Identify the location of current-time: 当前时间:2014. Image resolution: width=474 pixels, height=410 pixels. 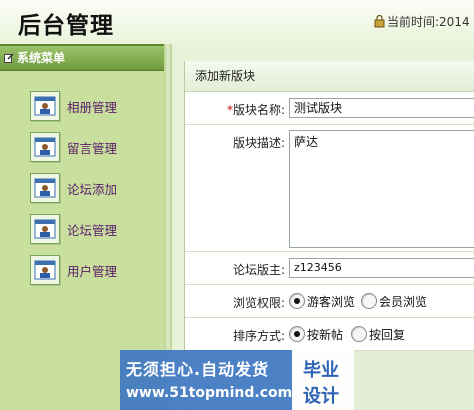
(422, 21).